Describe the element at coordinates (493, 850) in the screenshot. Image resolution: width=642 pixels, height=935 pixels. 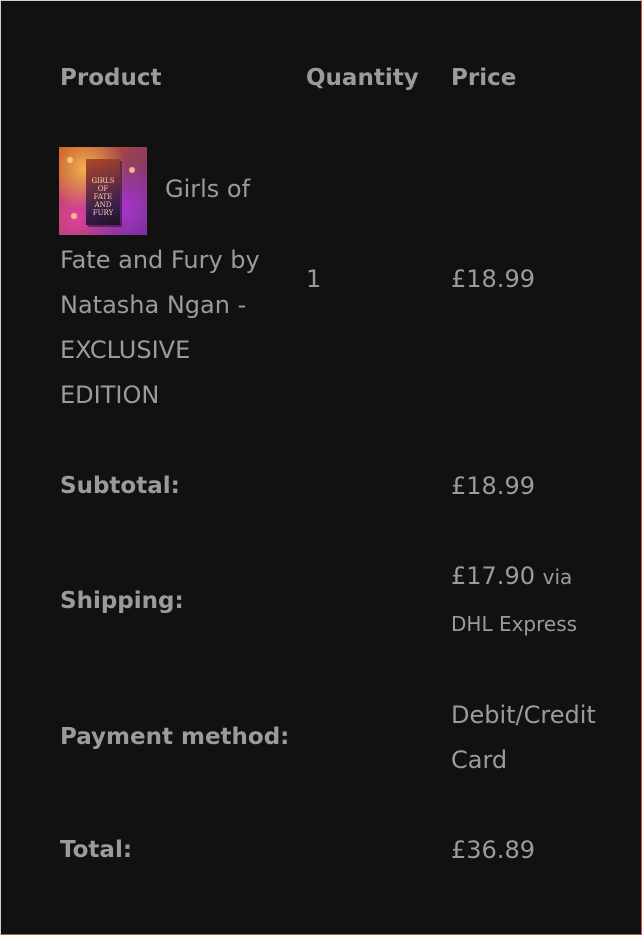
I see `total-value: £36.89` at that location.